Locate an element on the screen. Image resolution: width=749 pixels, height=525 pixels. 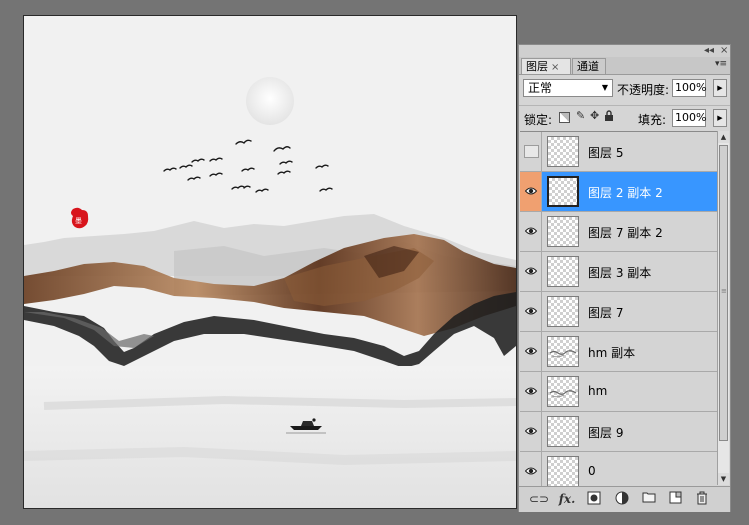
adjustment-layer-icon is located at coordinates (622, 499).